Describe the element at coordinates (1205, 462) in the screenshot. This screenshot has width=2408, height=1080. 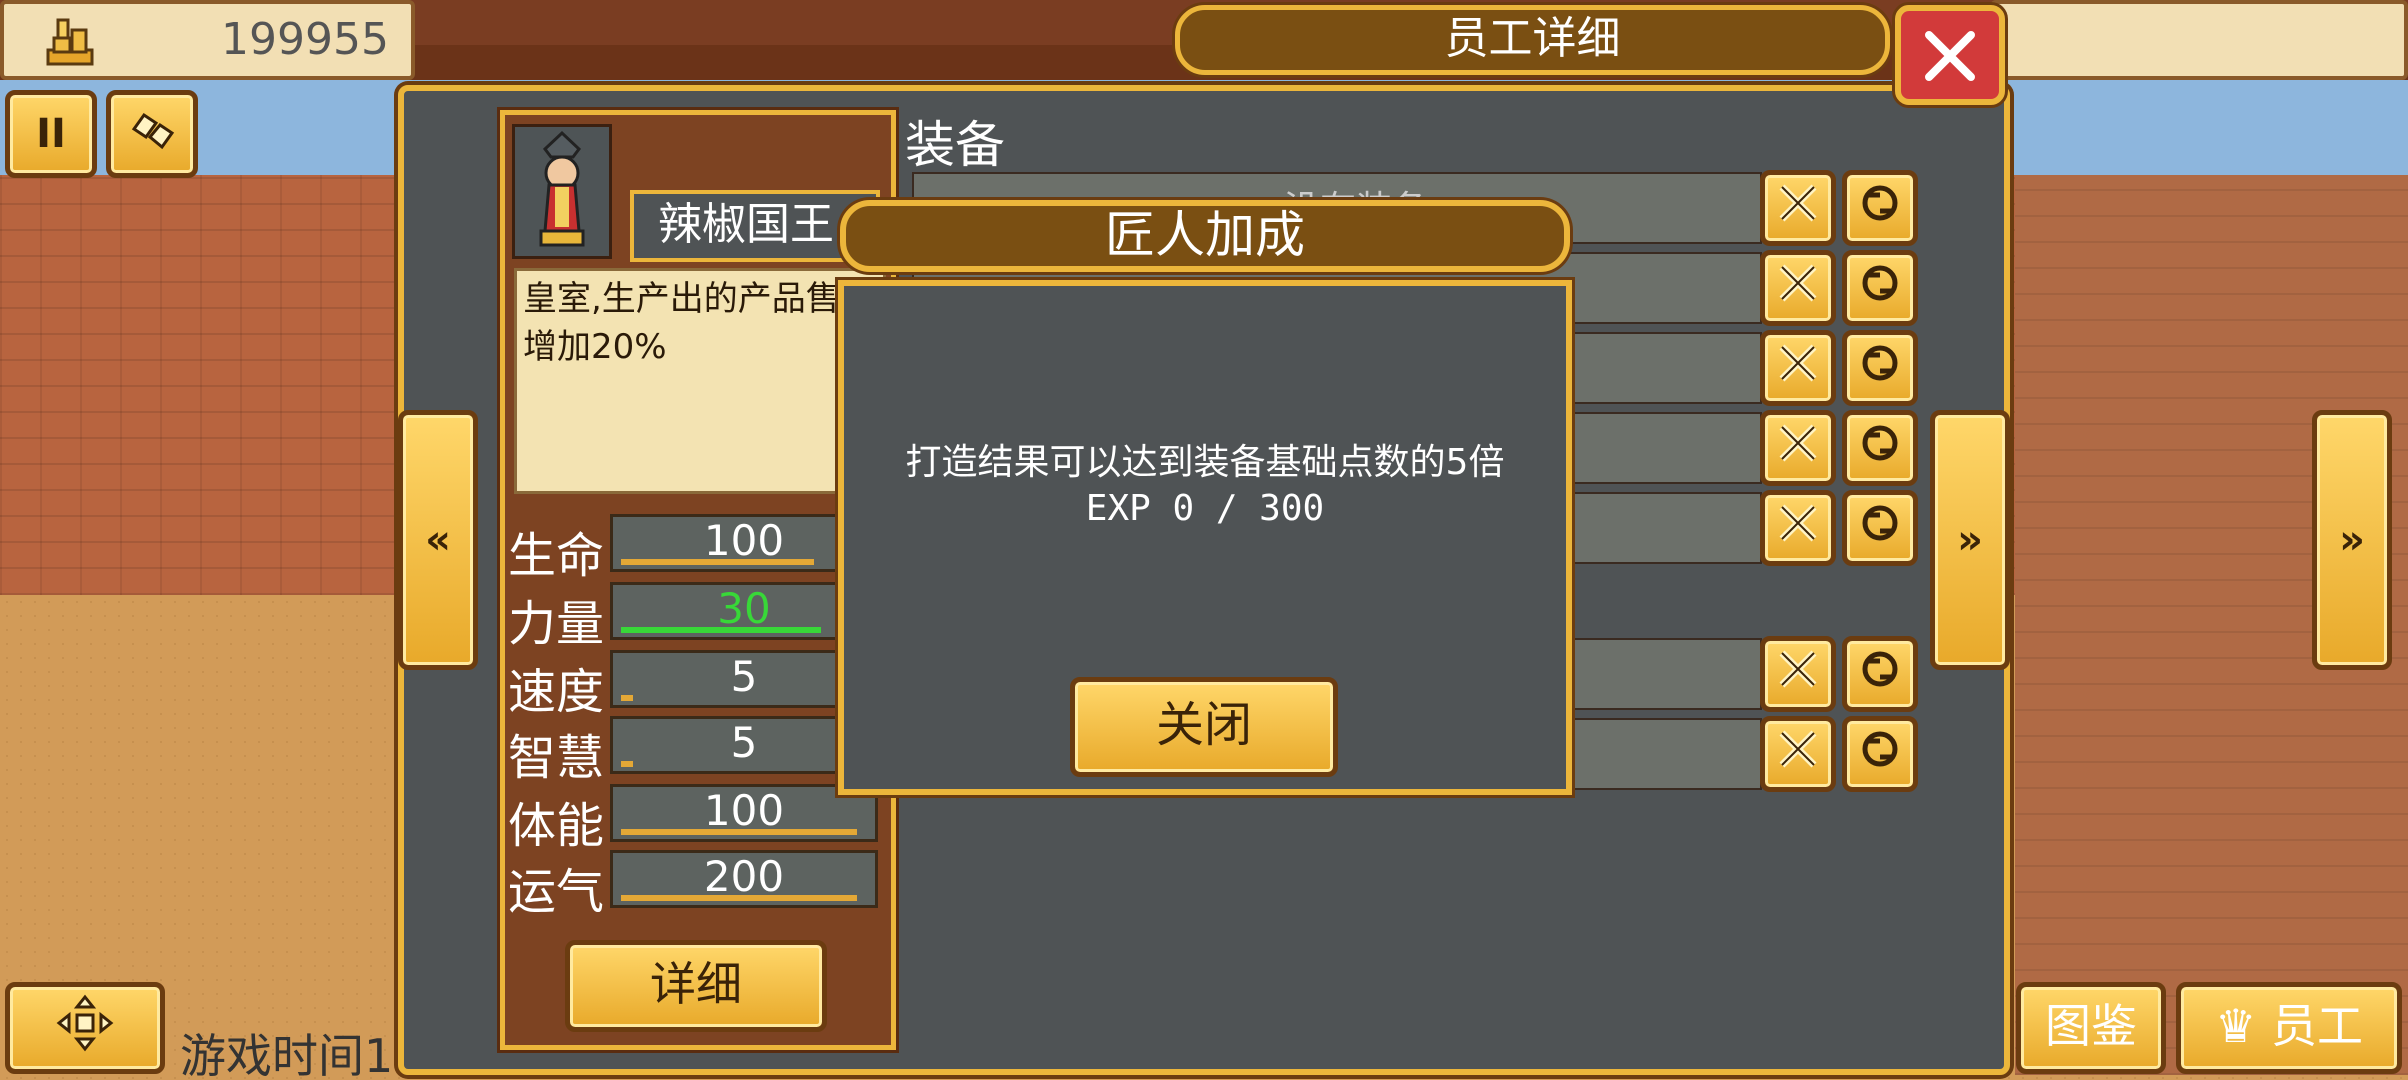
I see `bonus-description: 打造结果可以达到装备基础点数的5倍` at that location.